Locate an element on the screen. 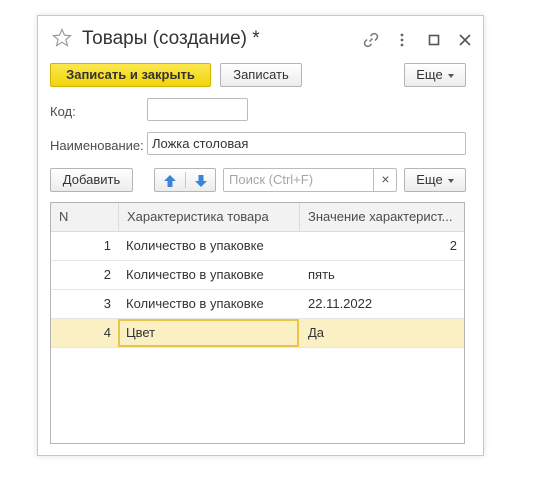 The height and width of the screenshot is (481, 543). column-header-n: N is located at coordinates (84, 217).